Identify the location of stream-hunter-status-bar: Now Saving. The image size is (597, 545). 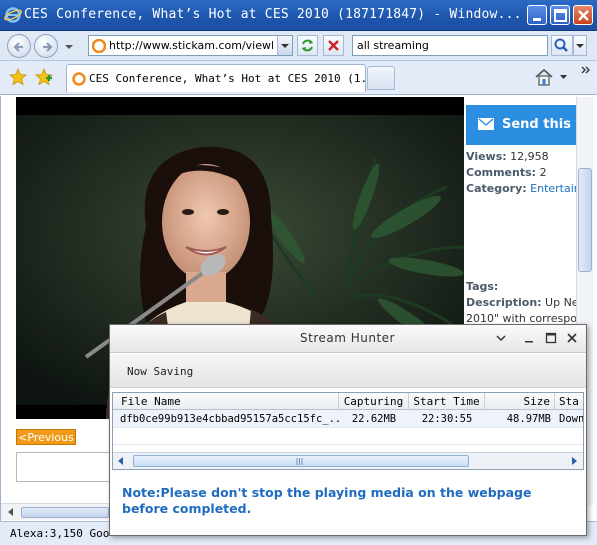
(348, 371).